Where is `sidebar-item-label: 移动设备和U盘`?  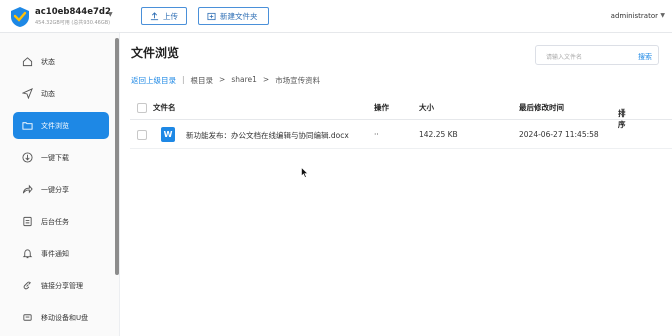 sidebar-item-label: 移动设备和U盘 is located at coordinates (65, 317).